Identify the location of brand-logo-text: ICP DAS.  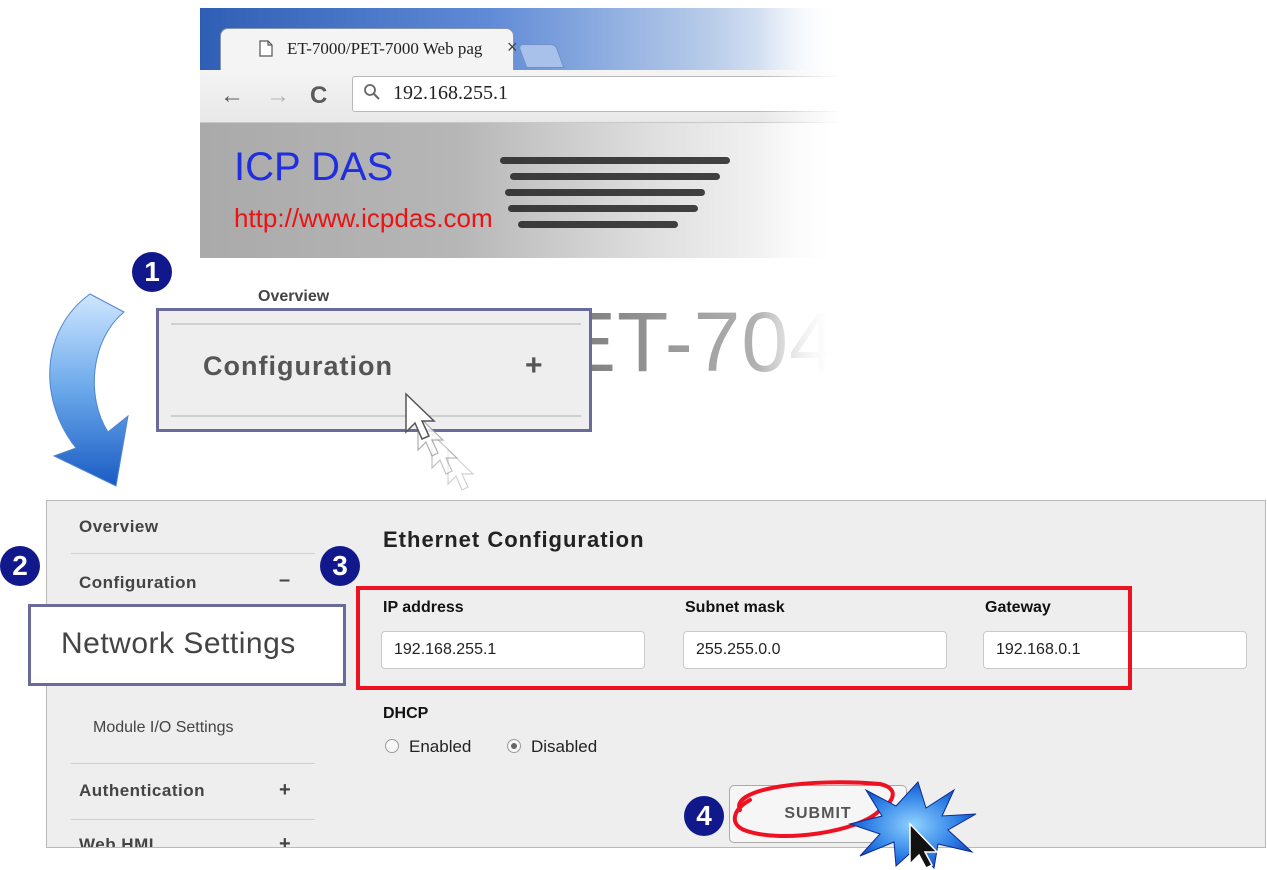
(314, 167).